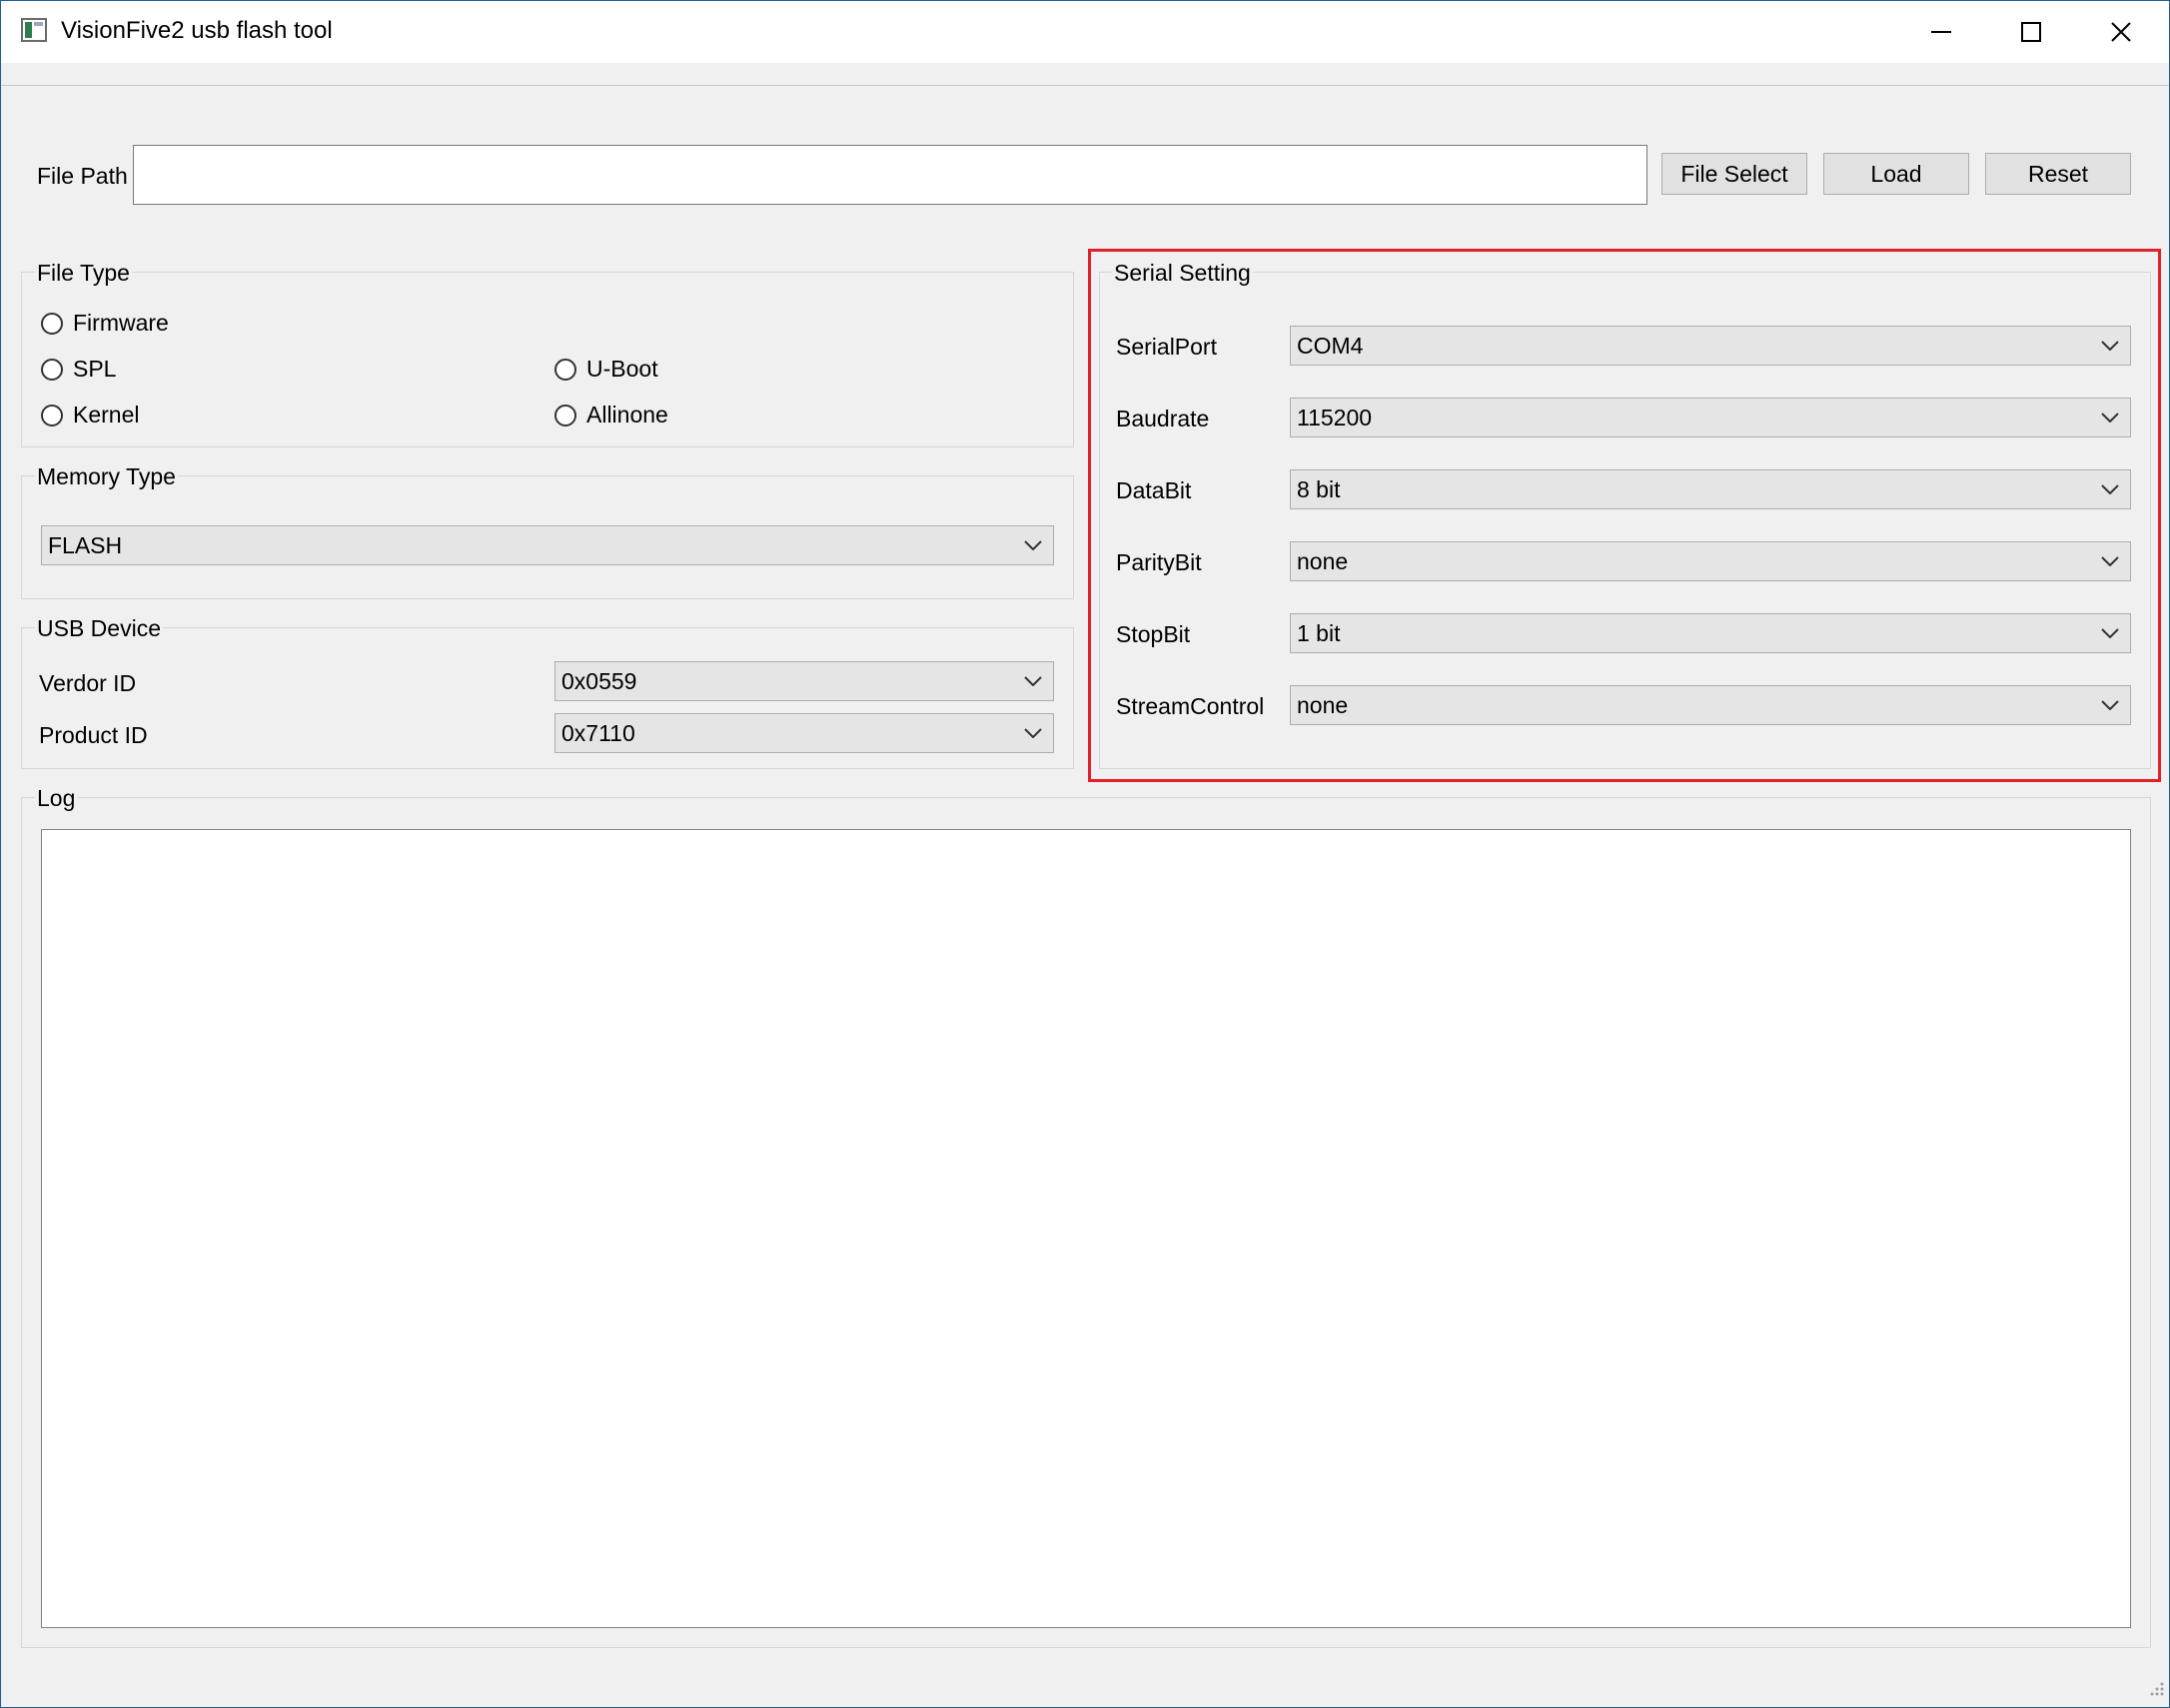 The width and height of the screenshot is (2170, 1708). What do you see at coordinates (197, 30) in the screenshot?
I see `window-title: VisionFive2 usb flash tool` at bounding box center [197, 30].